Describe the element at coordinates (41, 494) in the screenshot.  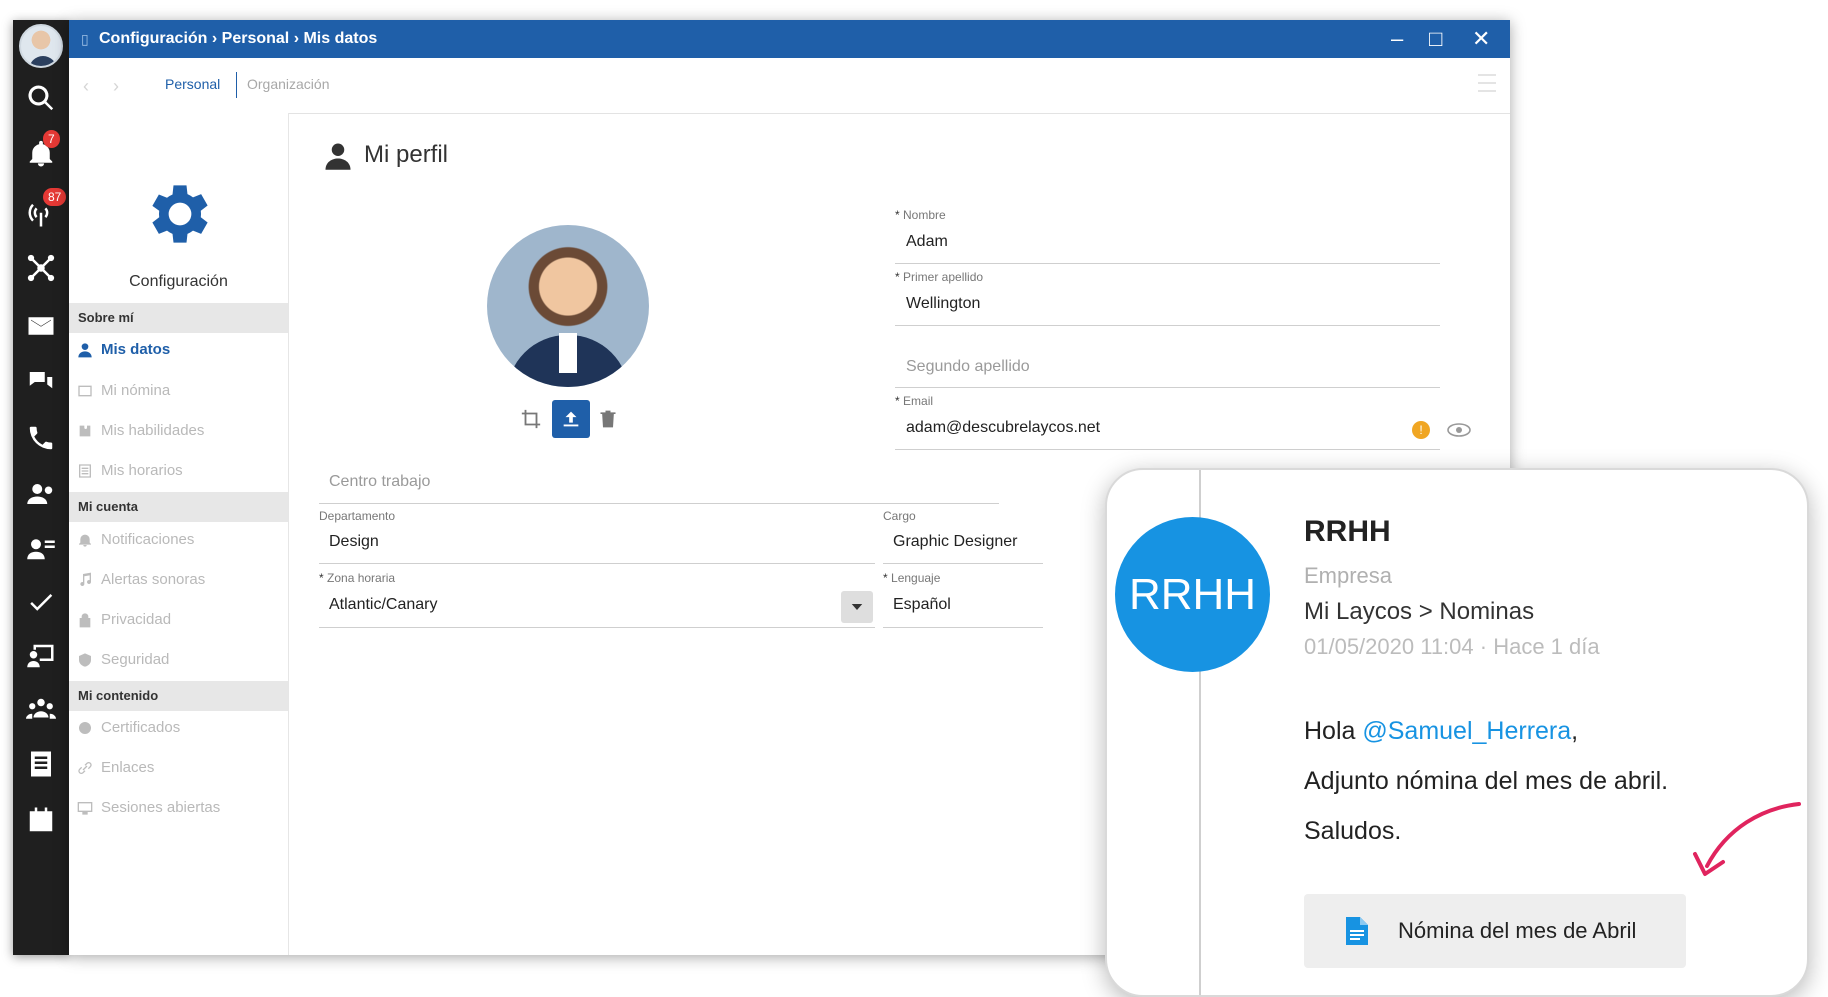
I see `users-icon` at that location.